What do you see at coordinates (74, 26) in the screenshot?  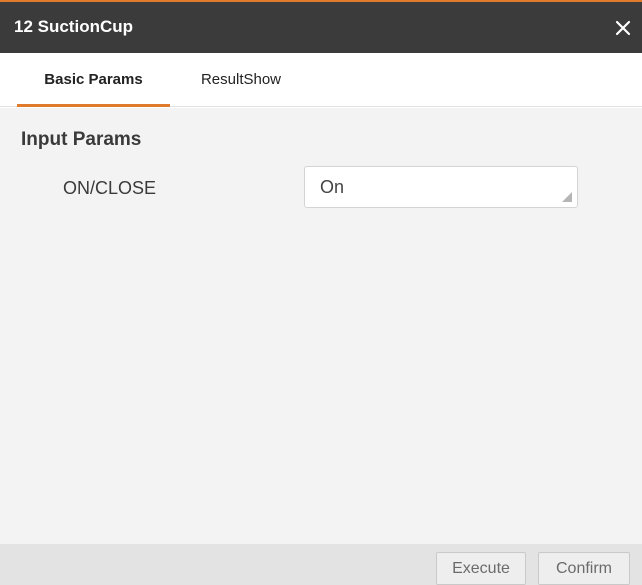 I see `dialog-title: 12 SuctionCup` at bounding box center [74, 26].